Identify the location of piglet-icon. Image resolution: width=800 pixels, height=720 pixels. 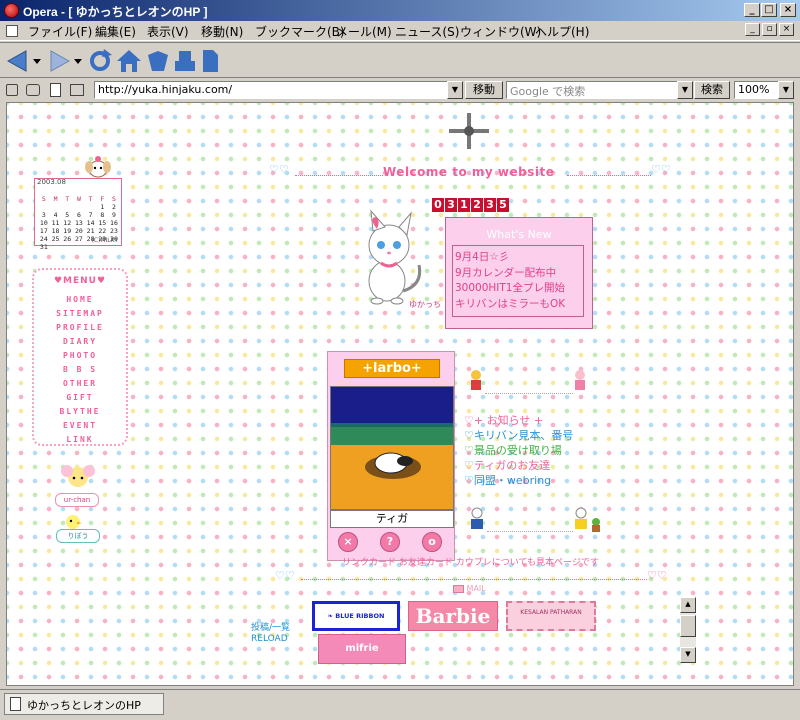
(580, 380).